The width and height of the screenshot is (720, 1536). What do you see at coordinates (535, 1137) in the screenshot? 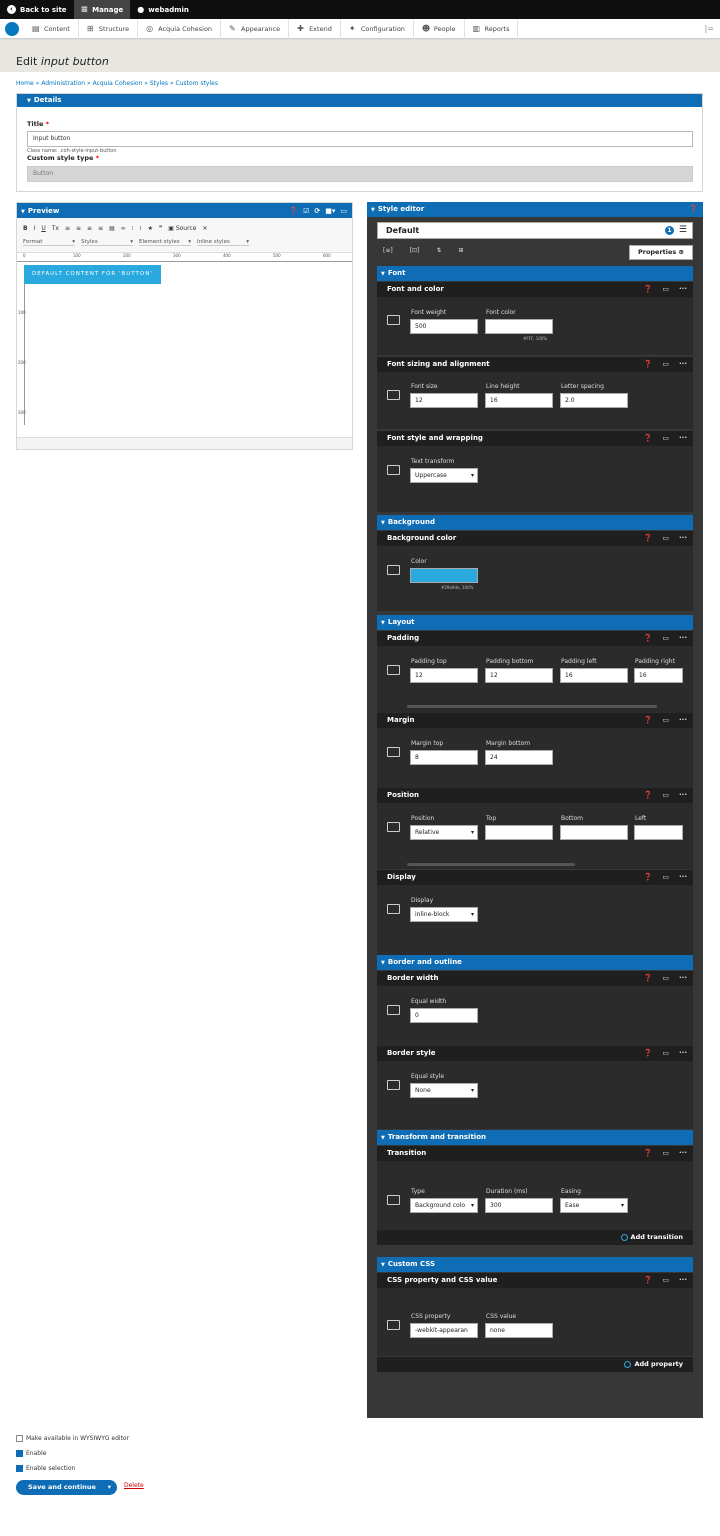
I see `transform-section-header: ▼ Transform and transition` at bounding box center [535, 1137].